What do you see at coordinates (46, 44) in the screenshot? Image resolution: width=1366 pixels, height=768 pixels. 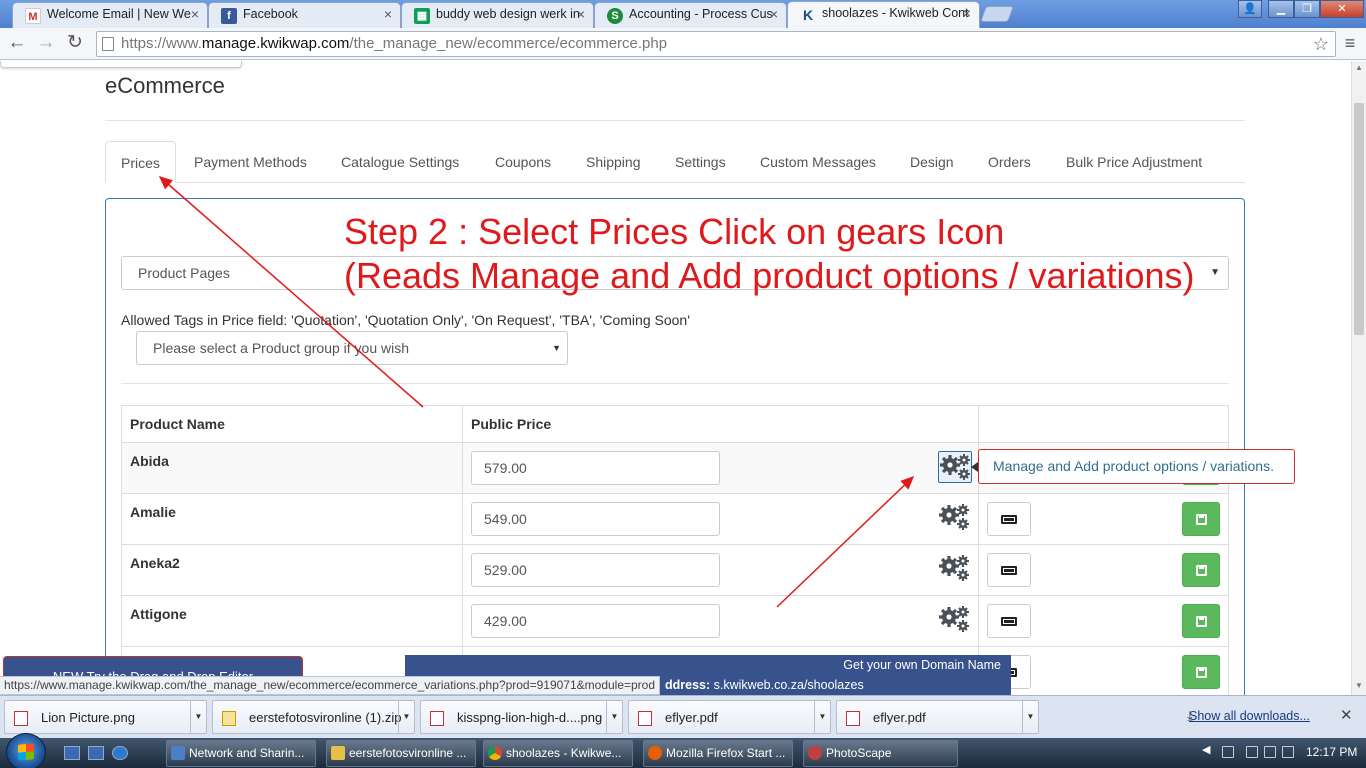 I see `forward-icon: →` at bounding box center [46, 44].